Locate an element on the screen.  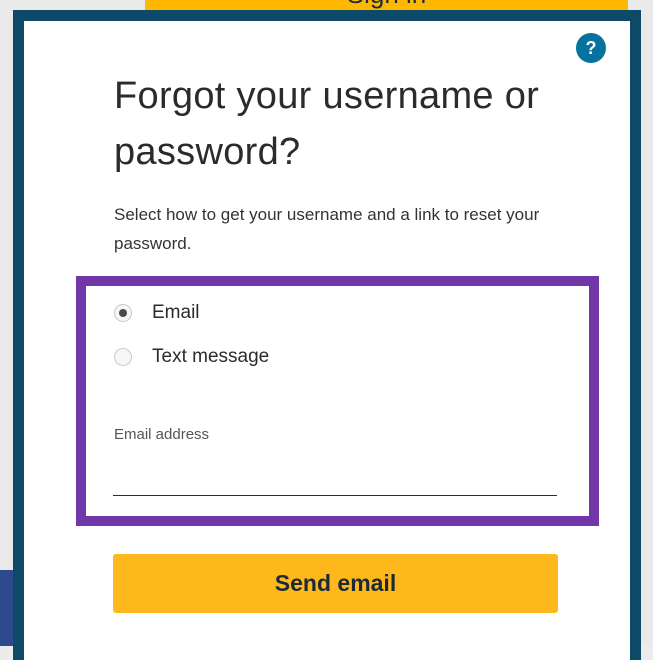
radio-option-text-message: Text message is located at coordinates (191, 357).